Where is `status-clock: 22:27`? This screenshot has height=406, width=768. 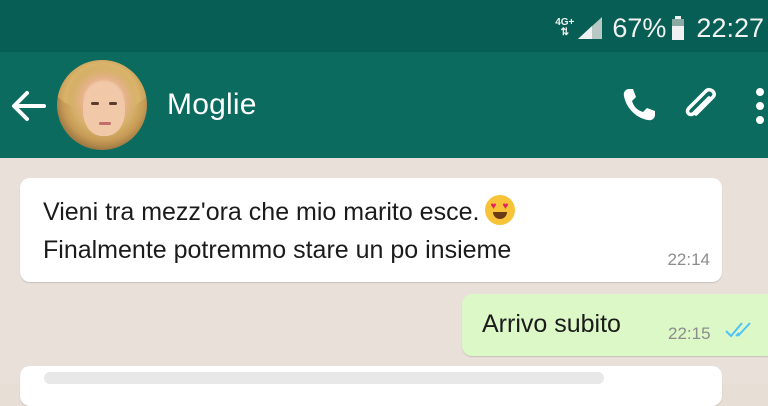
status-clock: 22:27 is located at coordinates (730, 27).